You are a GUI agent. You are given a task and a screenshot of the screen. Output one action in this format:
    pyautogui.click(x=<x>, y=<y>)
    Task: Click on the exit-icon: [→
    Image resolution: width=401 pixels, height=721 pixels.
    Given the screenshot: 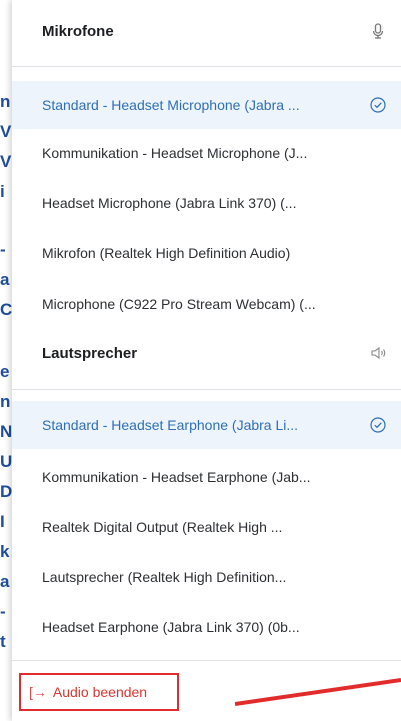 What is the action you would take?
    pyautogui.click(x=38, y=692)
    